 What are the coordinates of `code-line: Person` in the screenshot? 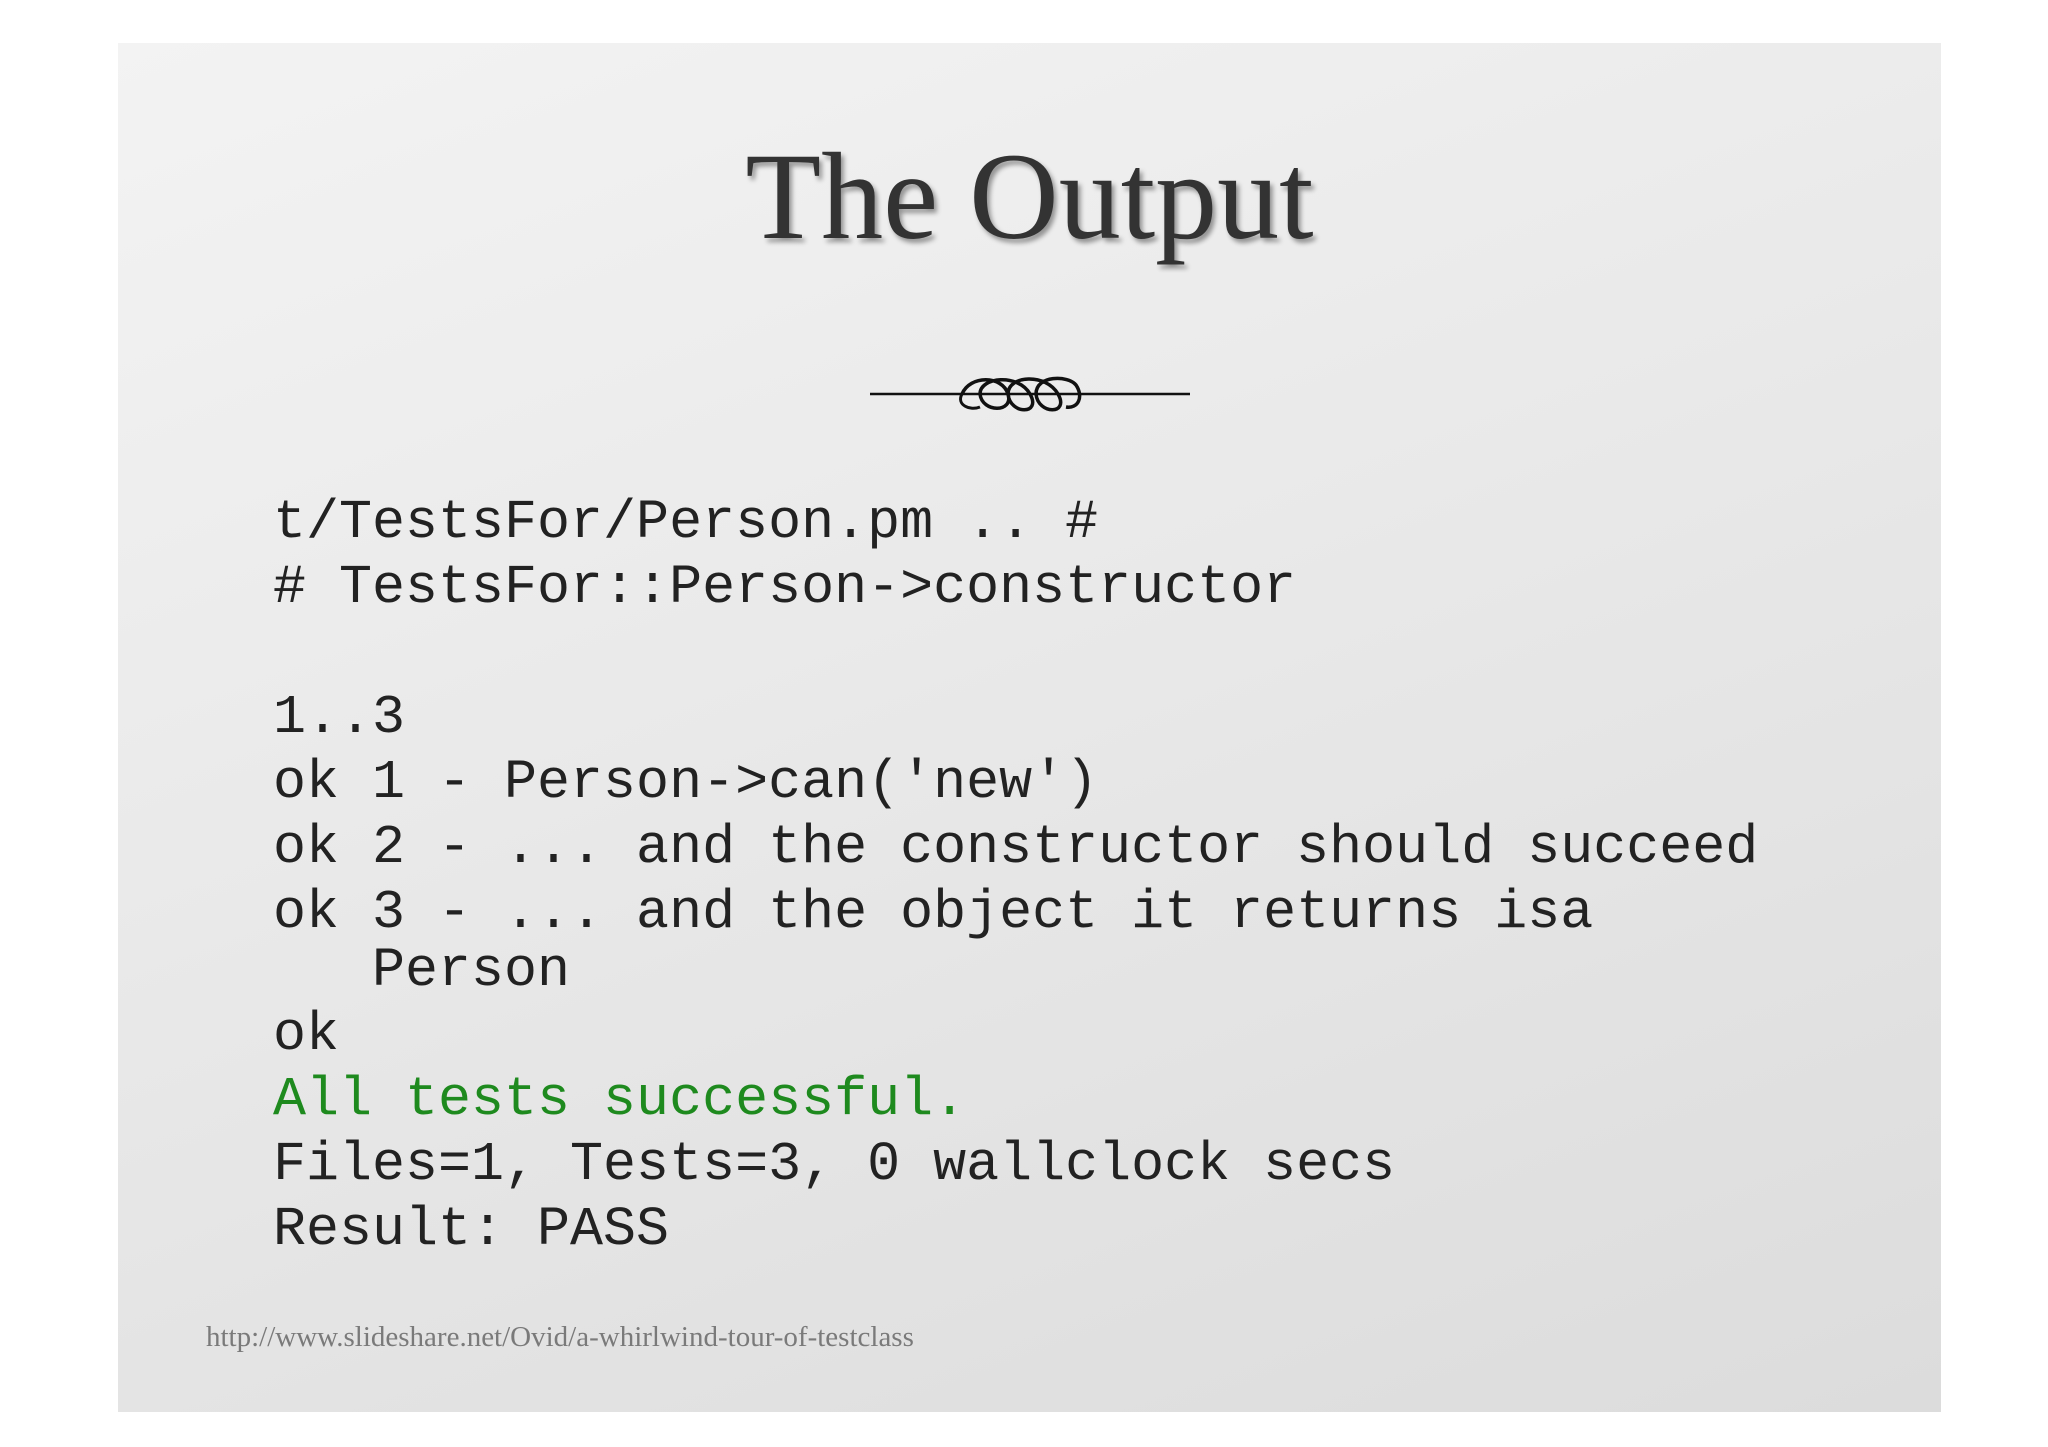 It's located at (422, 970).